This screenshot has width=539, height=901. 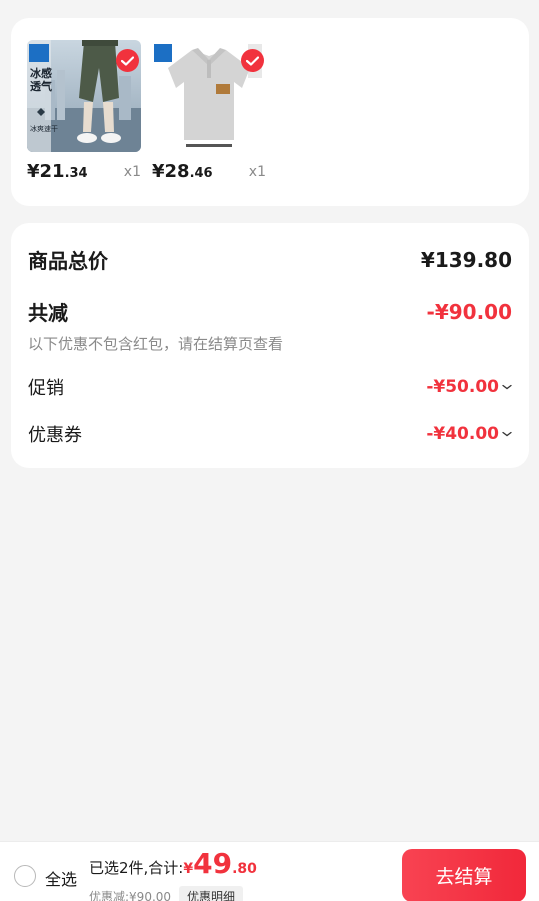 I want to click on product-price: ¥21.34, so click(x=57, y=171).